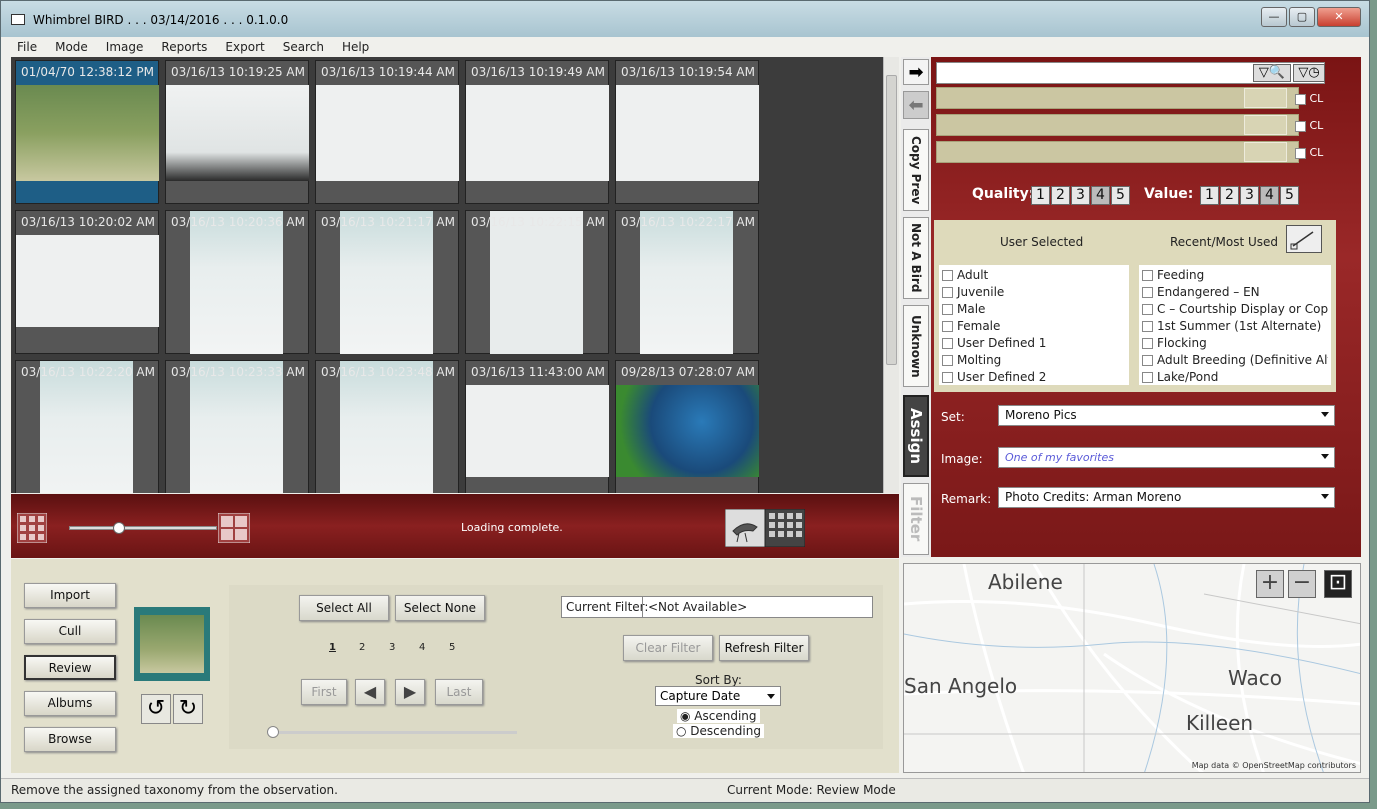 The width and height of the screenshot is (1377, 809). What do you see at coordinates (303, 47) in the screenshot?
I see `menu-search: Search` at bounding box center [303, 47].